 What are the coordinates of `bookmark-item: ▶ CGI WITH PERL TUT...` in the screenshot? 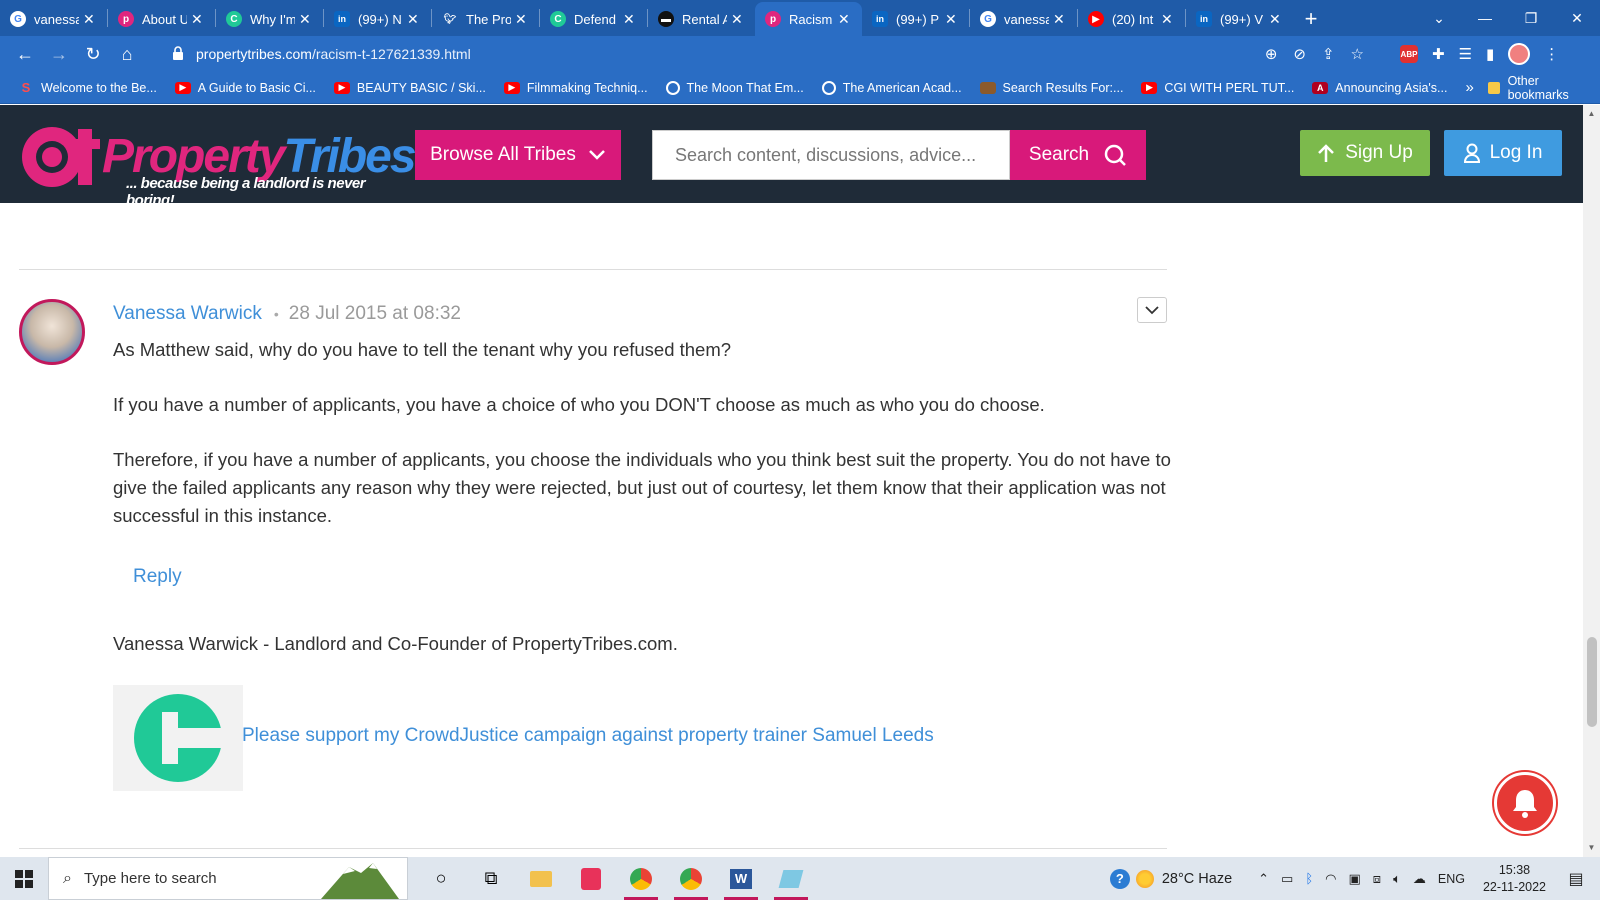 It's located at (1217, 88).